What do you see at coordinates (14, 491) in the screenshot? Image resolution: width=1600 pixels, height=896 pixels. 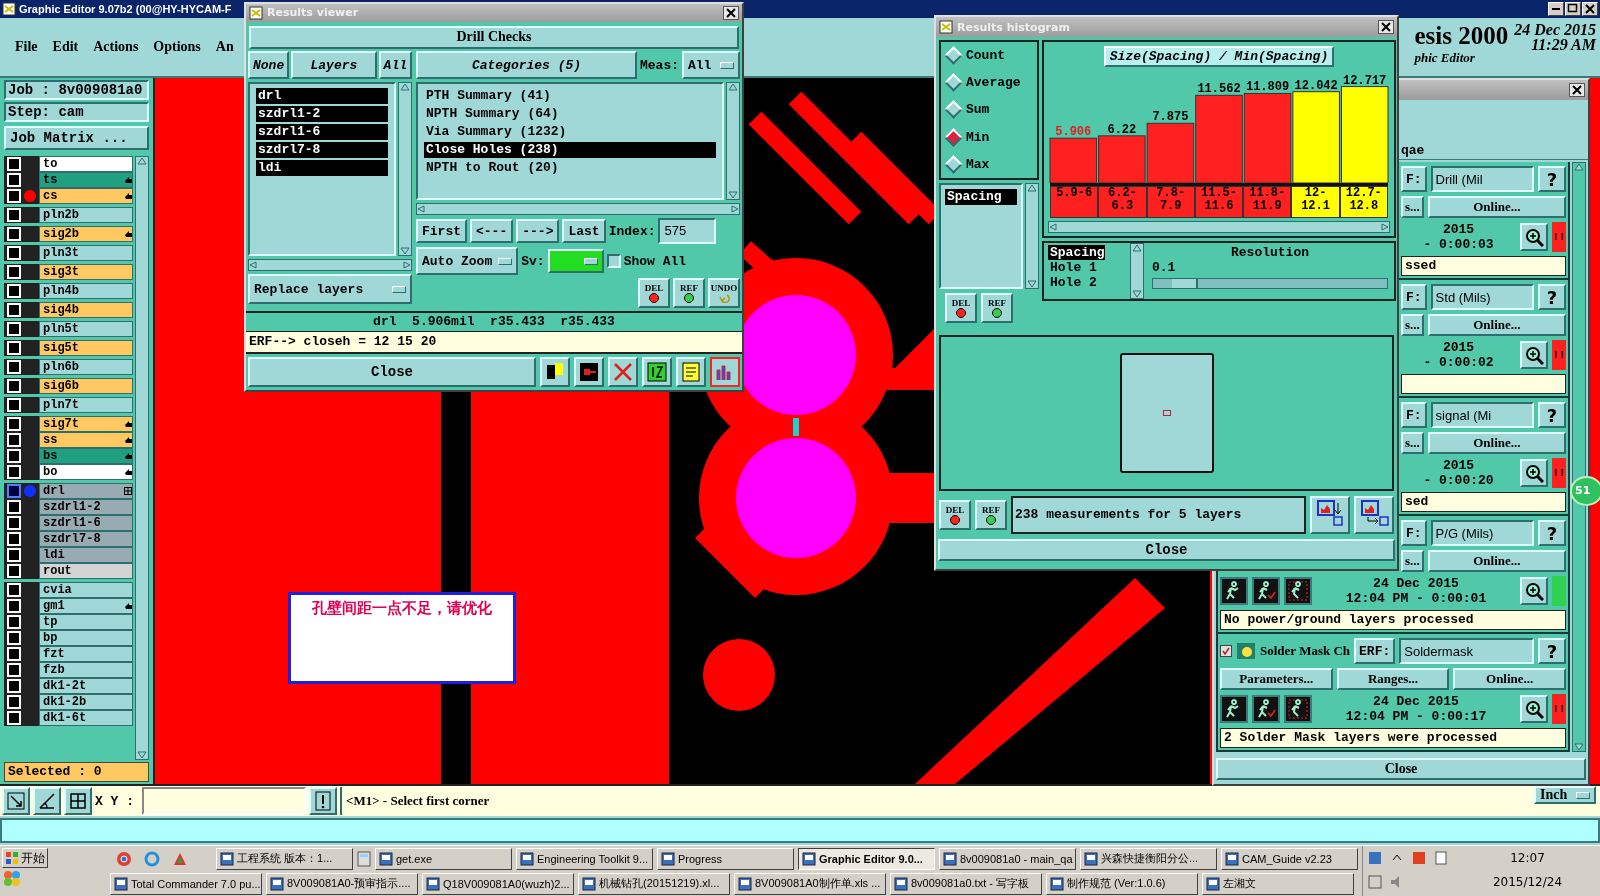 I see `layer-checkbox` at bounding box center [14, 491].